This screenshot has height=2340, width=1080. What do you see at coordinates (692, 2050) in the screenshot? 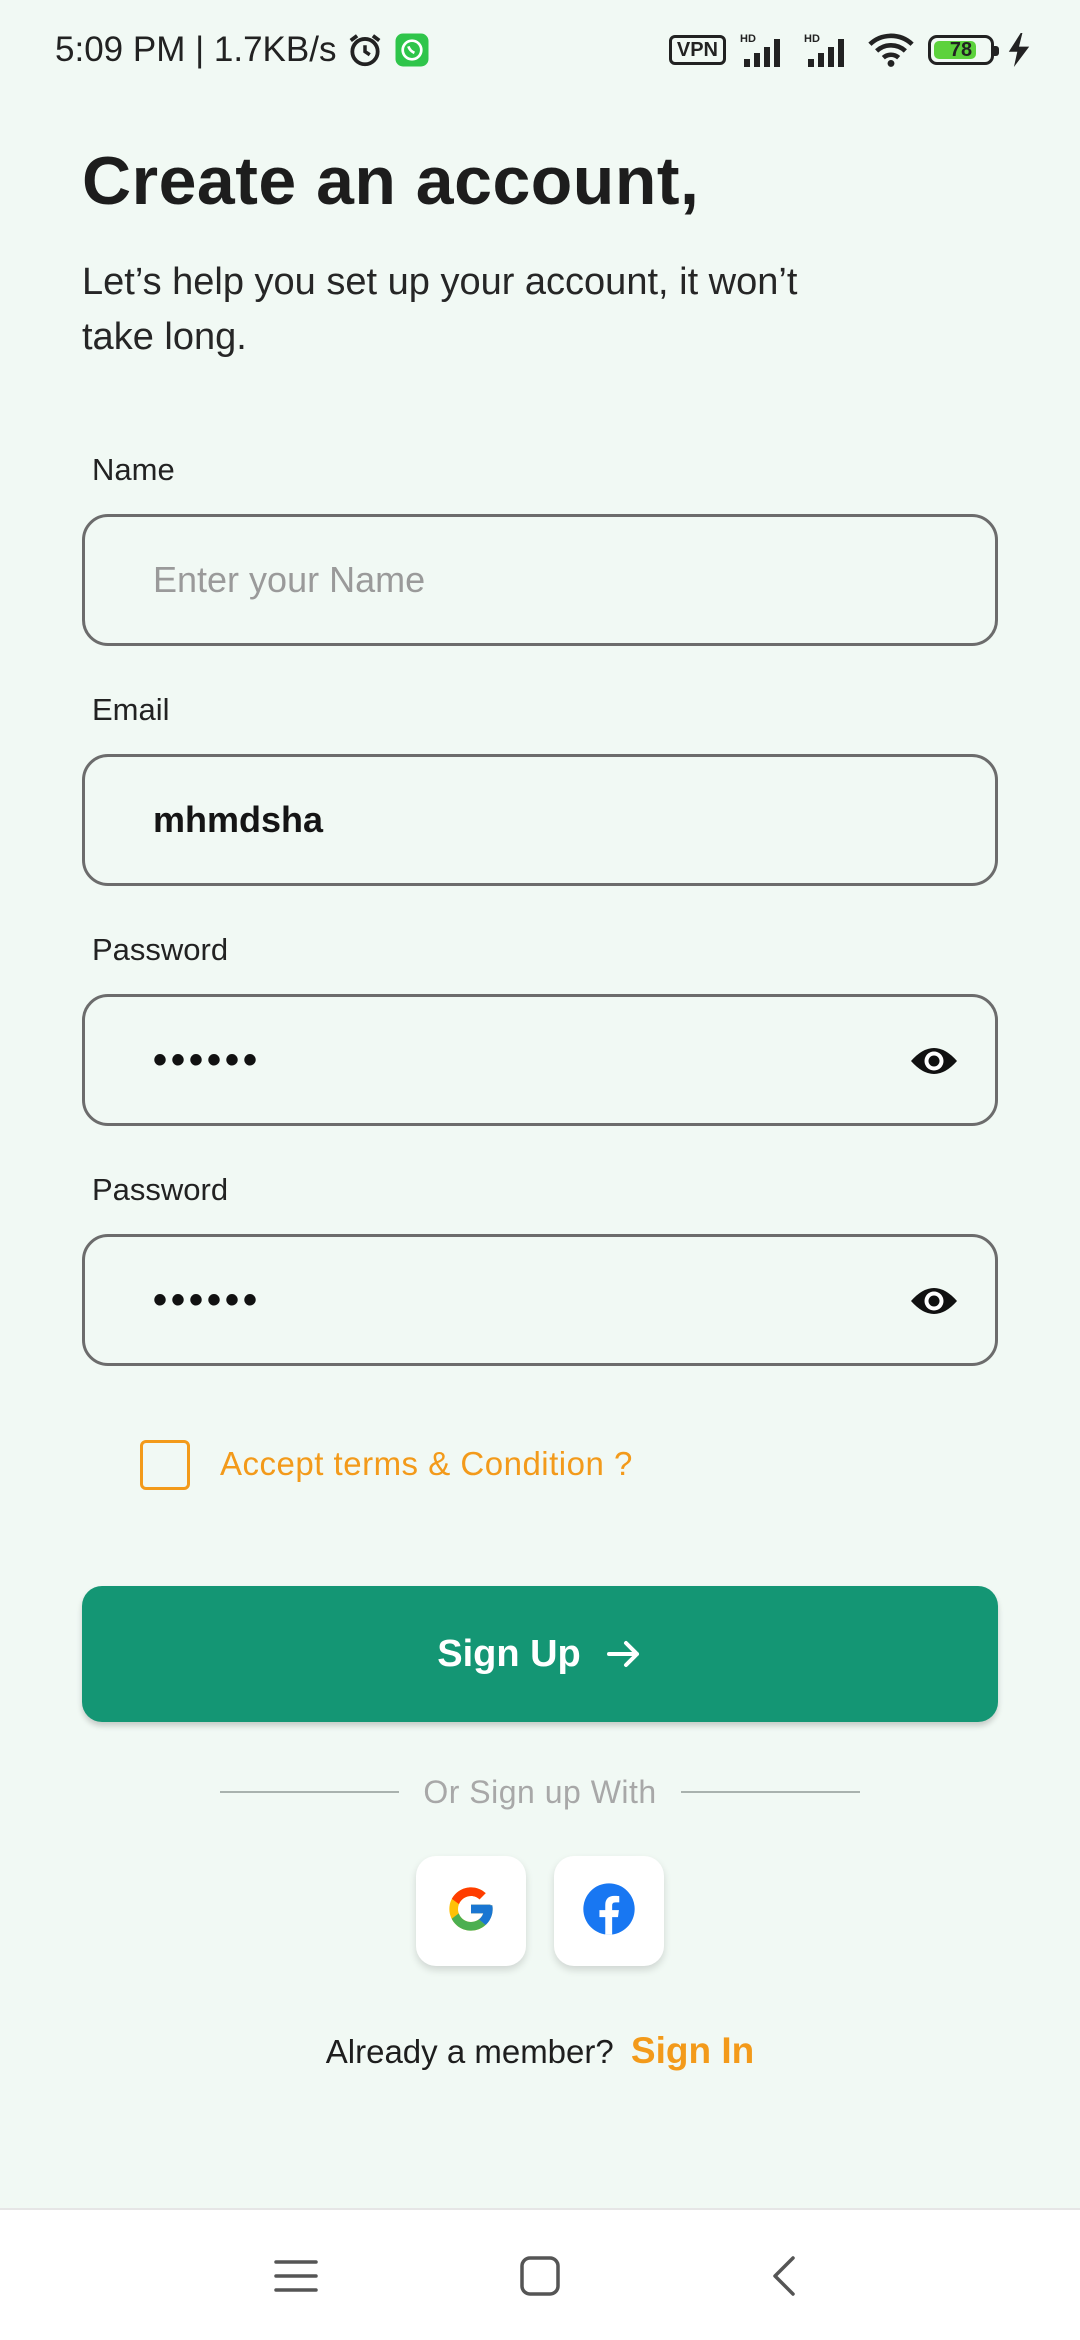
I see `signin-link: Sign In` at bounding box center [692, 2050].